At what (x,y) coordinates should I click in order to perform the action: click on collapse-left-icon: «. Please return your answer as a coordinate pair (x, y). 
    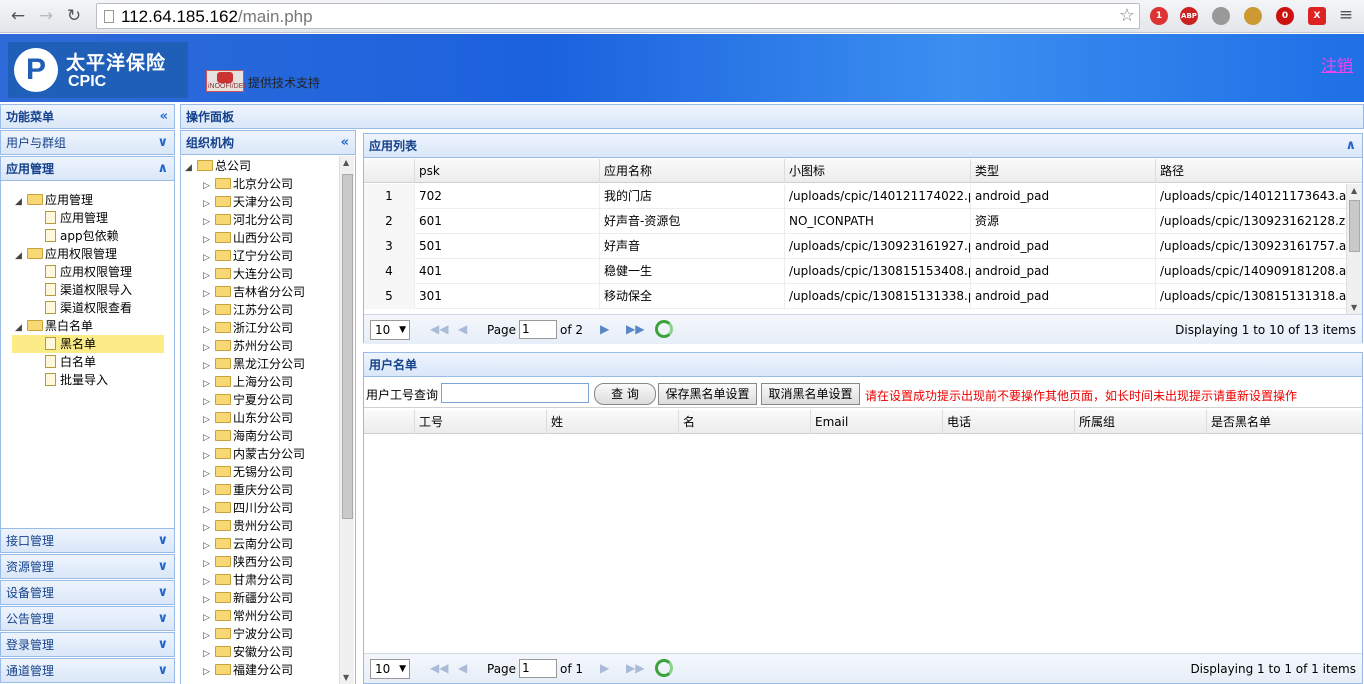
    Looking at the image, I should click on (164, 117).